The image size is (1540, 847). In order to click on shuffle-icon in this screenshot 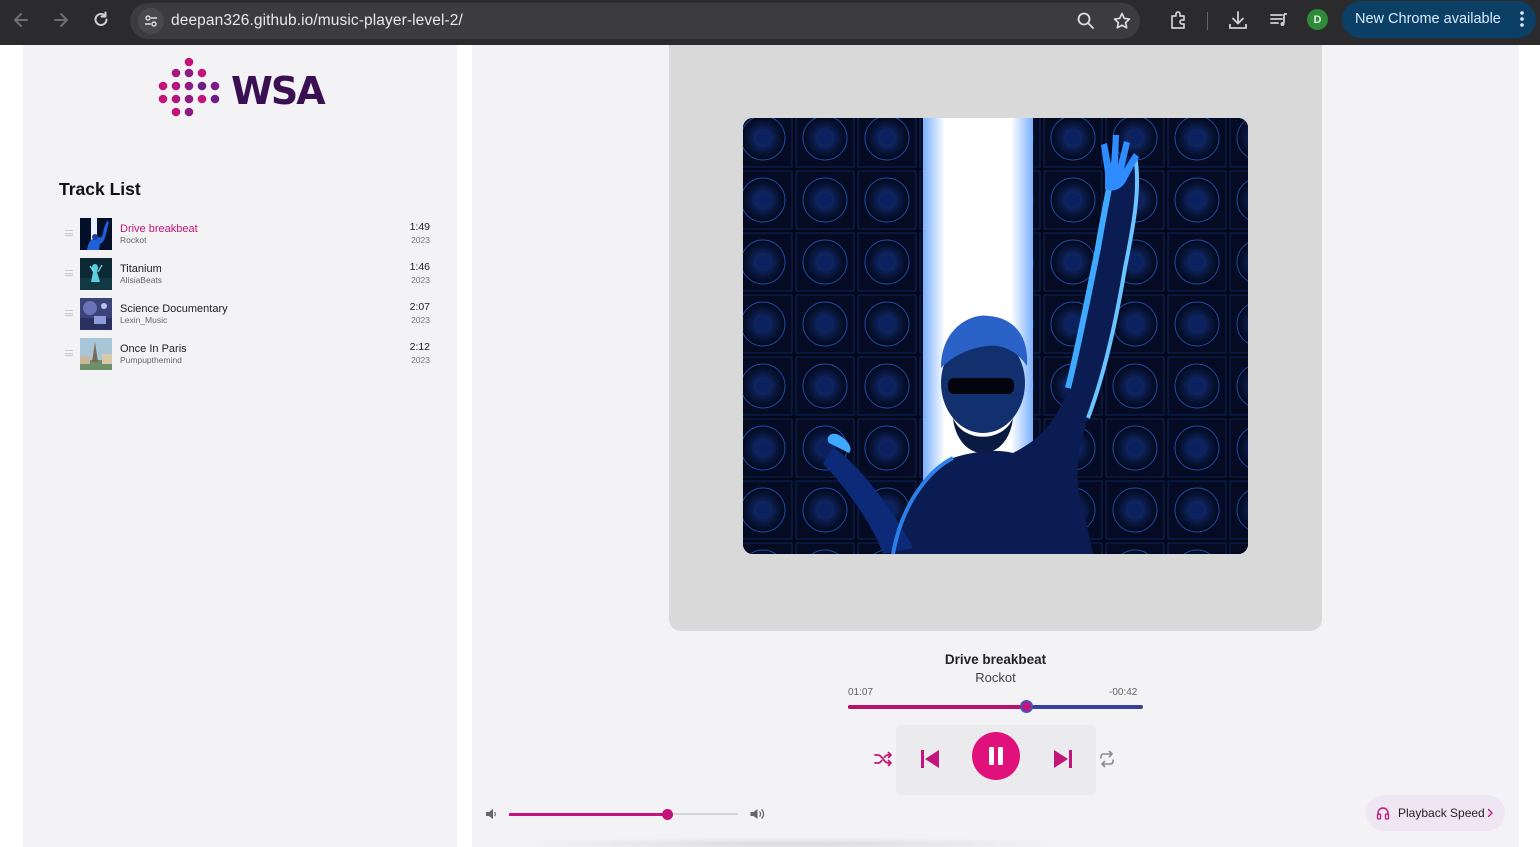, I will do `click(883, 759)`.